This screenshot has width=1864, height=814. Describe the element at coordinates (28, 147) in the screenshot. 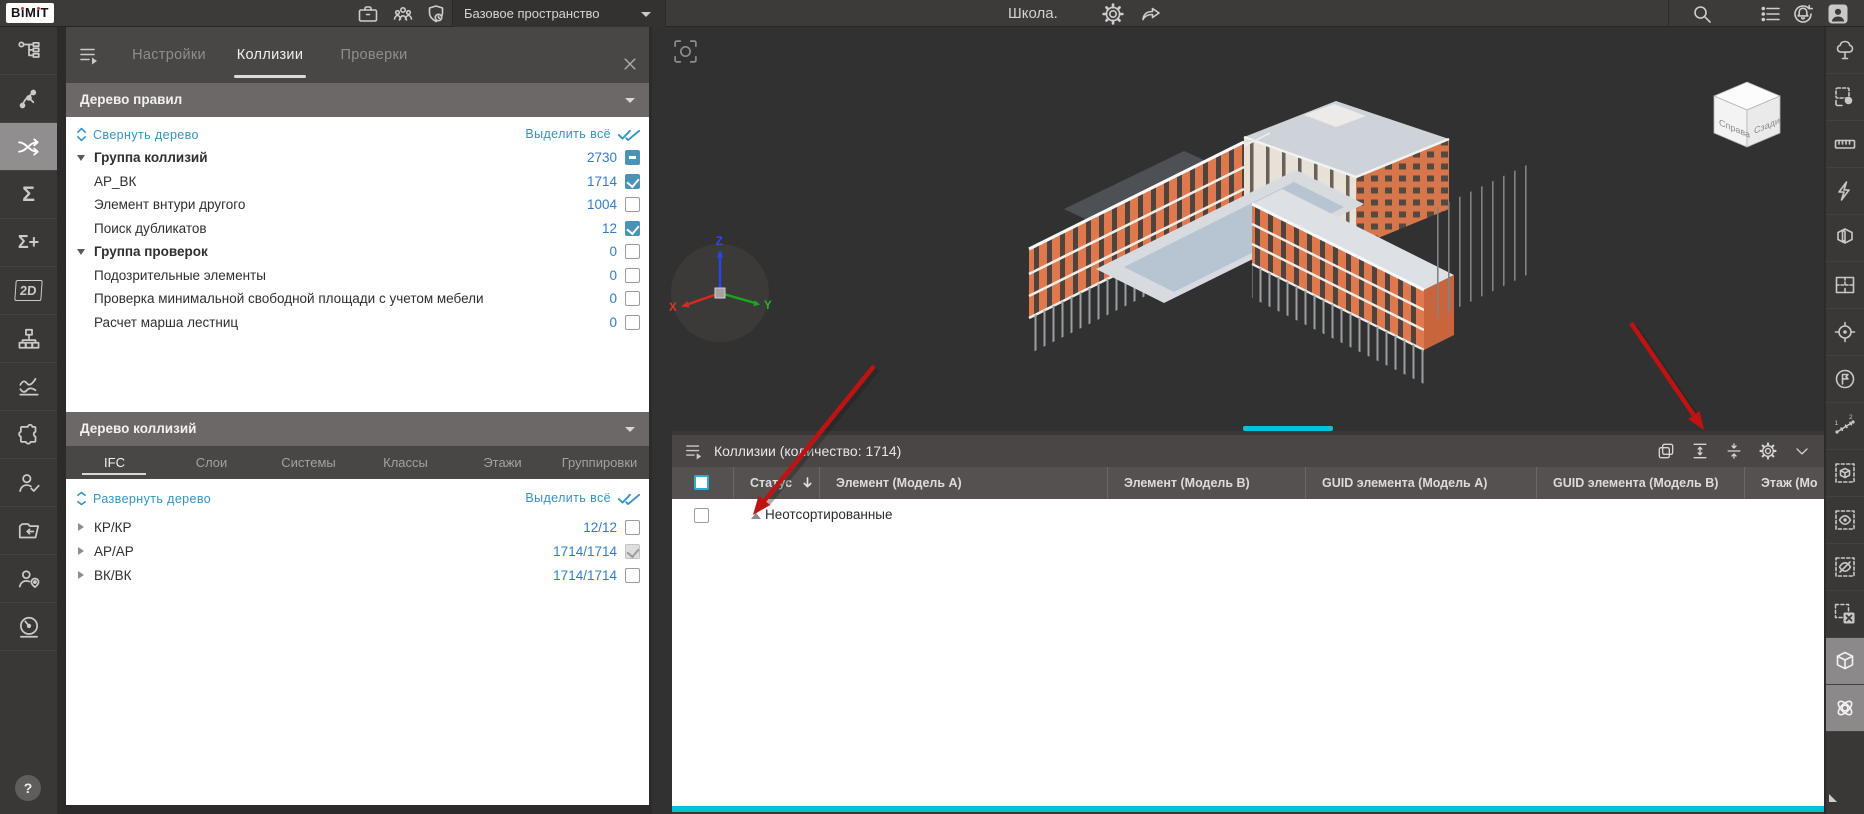

I see `collisions-shuffle-icon` at that location.